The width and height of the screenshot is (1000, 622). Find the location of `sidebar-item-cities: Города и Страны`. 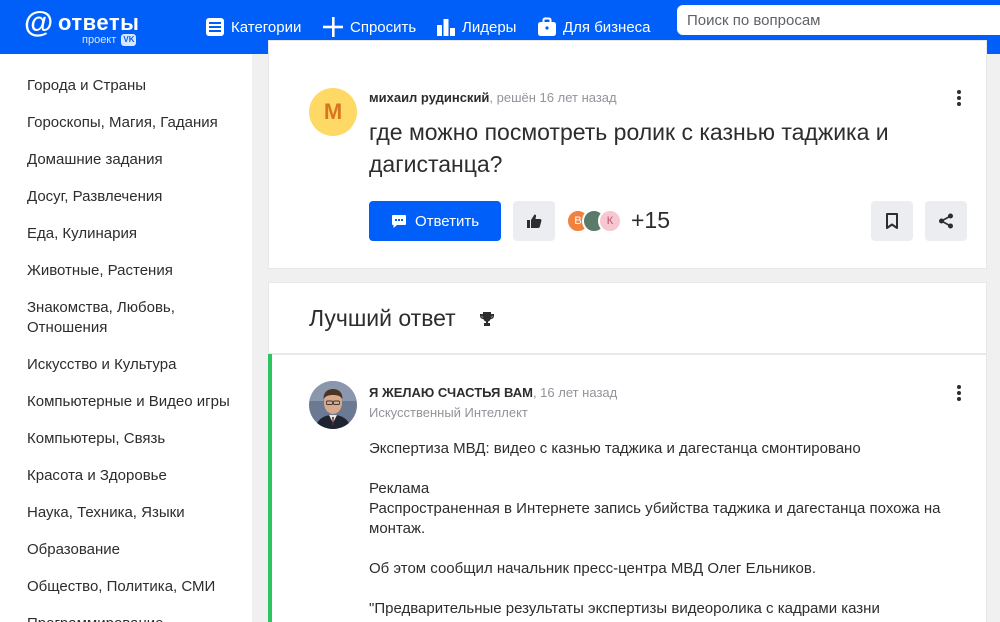

sidebar-item-cities: Города и Страны is located at coordinates (137, 86).